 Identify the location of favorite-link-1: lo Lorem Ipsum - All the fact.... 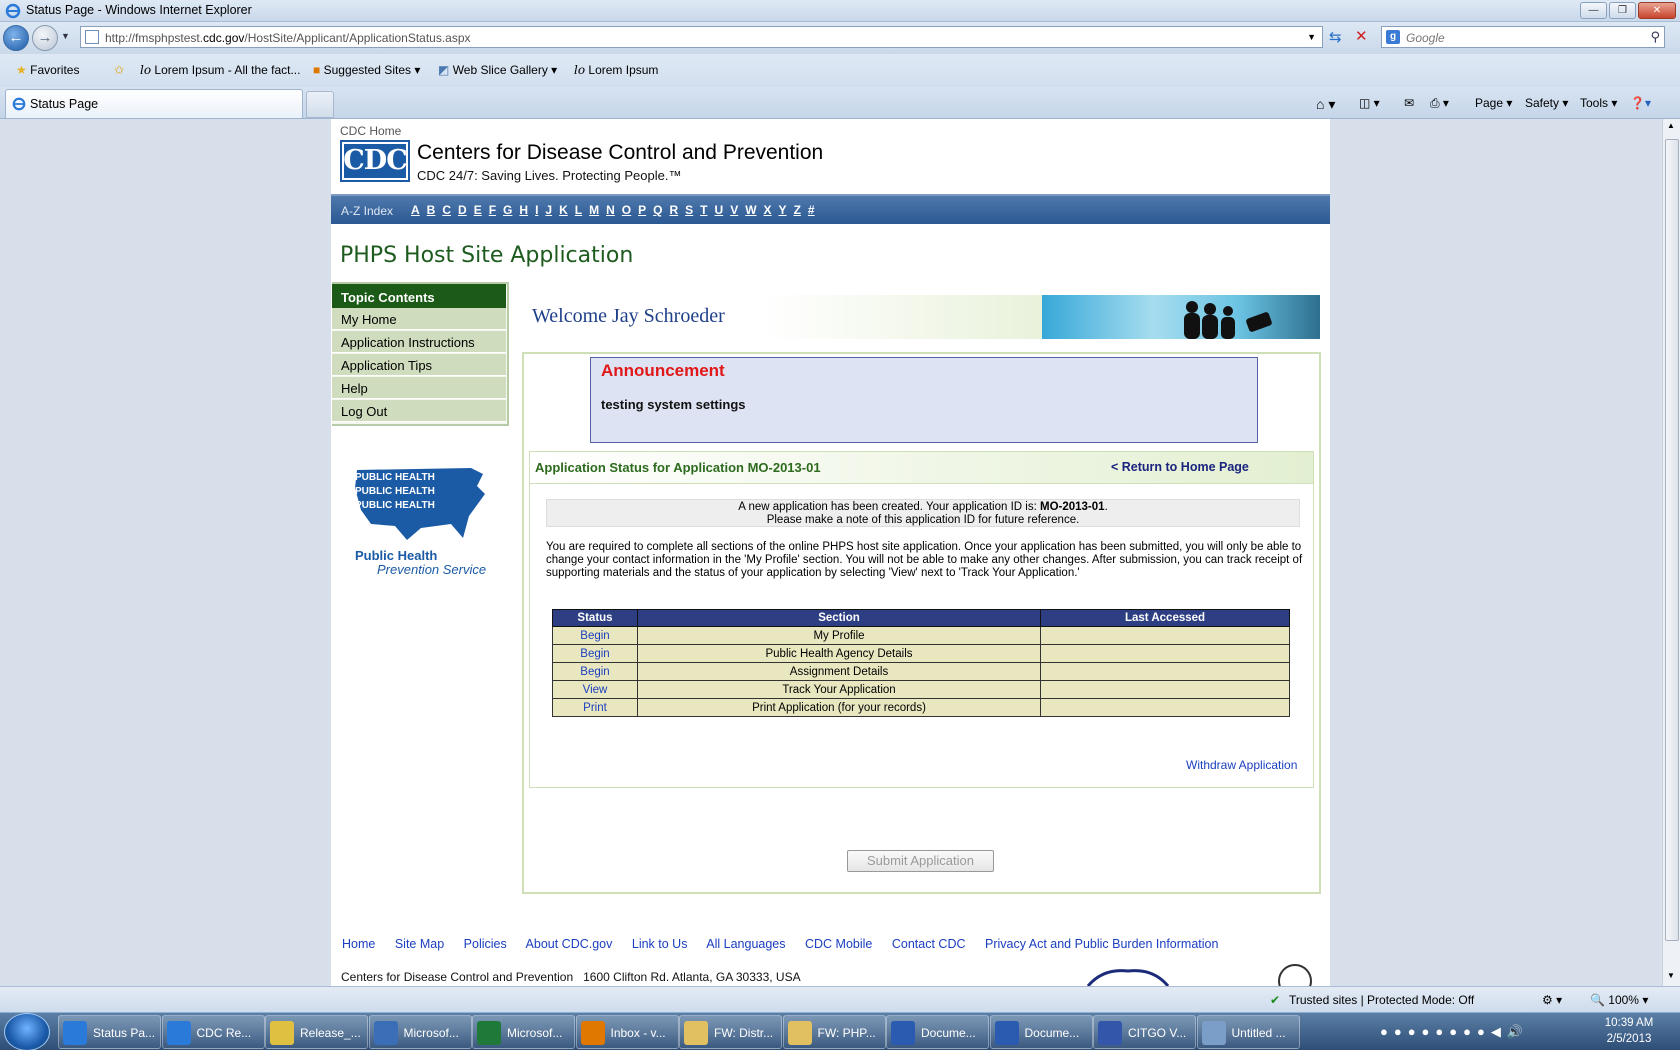
(220, 70).